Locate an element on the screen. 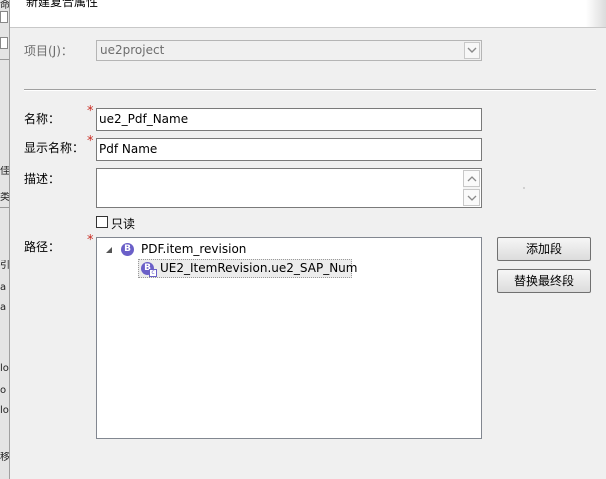  description-scrollbar is located at coordinates (471, 188).